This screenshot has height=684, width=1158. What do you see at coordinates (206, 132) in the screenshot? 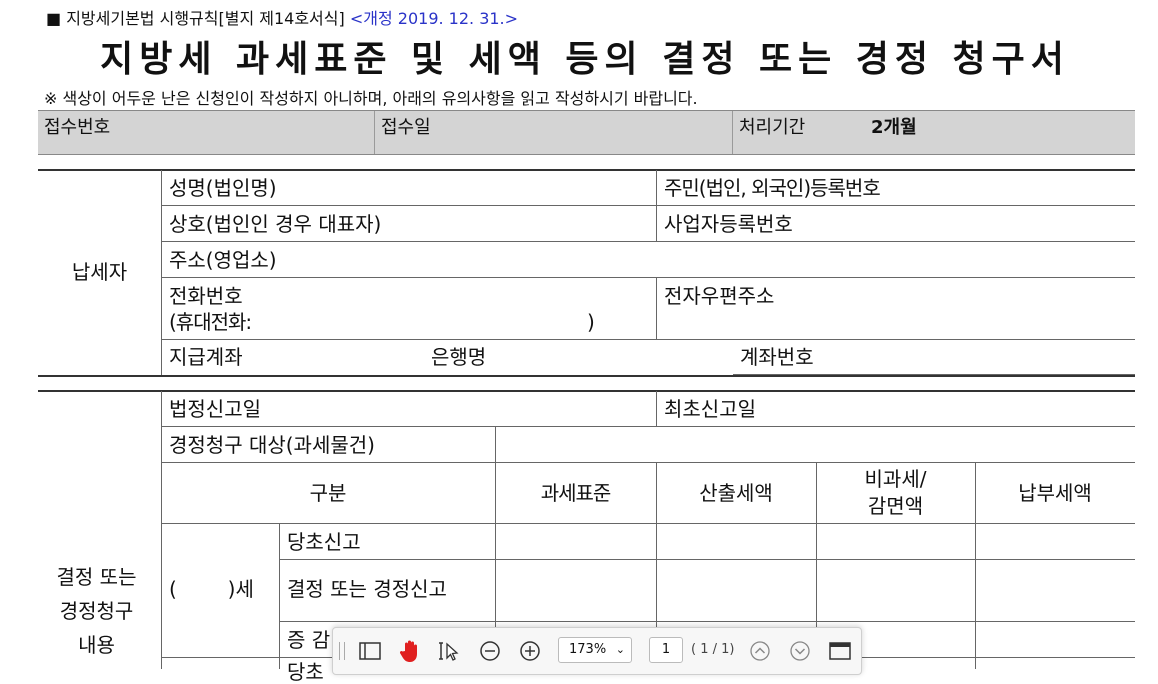
I see `receipt-number-cell: 접수번호` at bounding box center [206, 132].